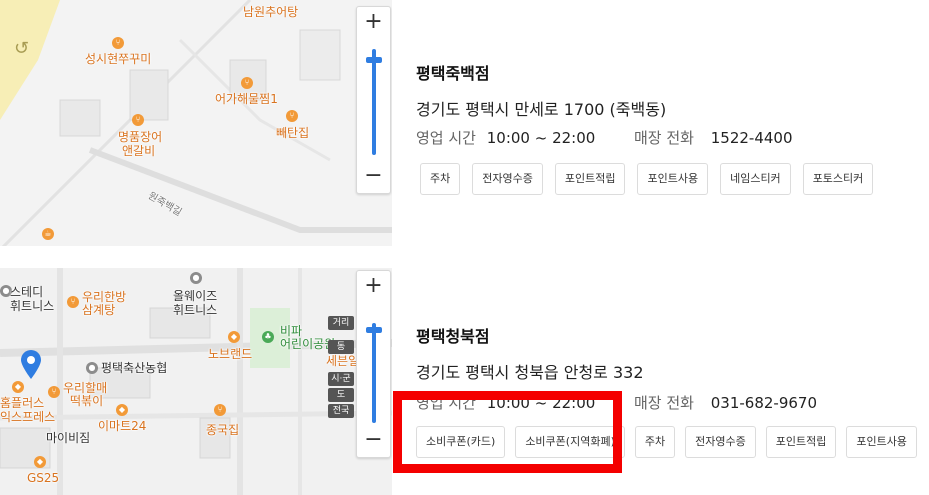 This screenshot has width=929, height=495. I want to click on map-label: 올웨이즈, so click(195, 296).